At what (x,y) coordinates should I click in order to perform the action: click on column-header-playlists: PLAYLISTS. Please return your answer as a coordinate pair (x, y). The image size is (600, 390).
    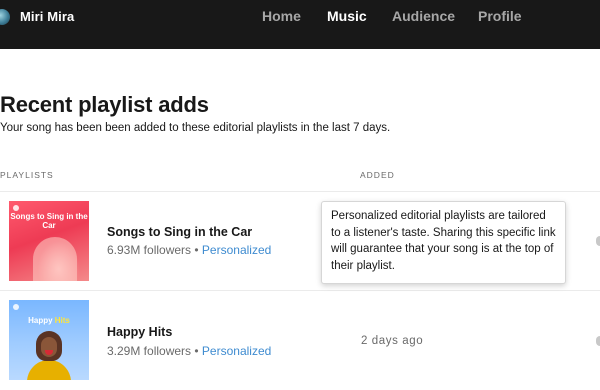
    Looking at the image, I should click on (27, 175).